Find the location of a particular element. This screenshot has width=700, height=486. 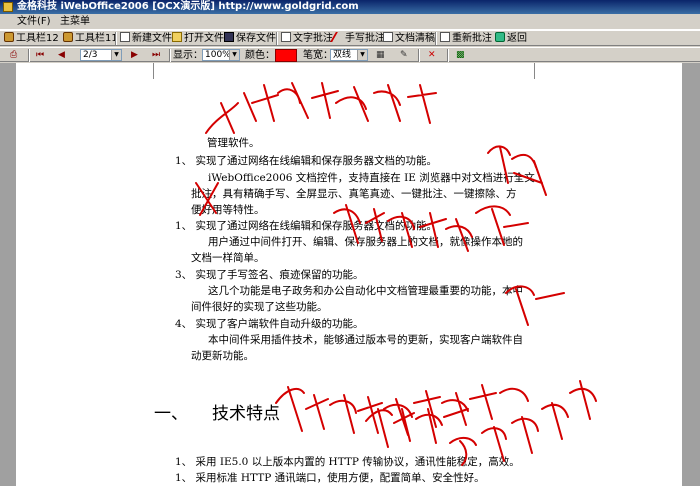

back-label: 返回 is located at coordinates (517, 38).